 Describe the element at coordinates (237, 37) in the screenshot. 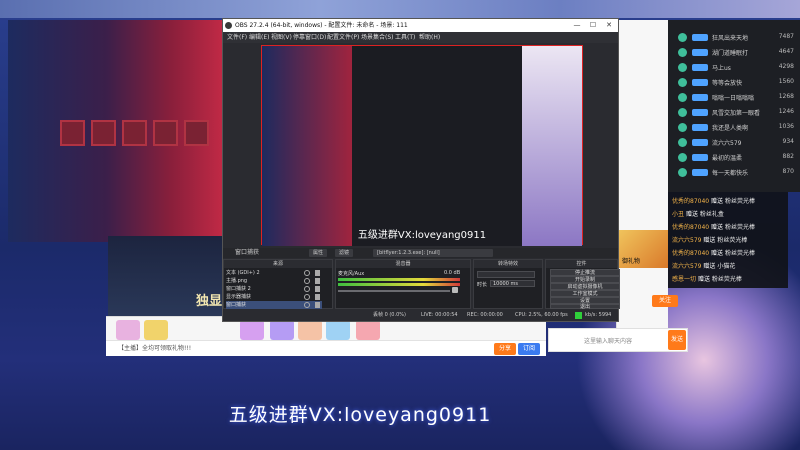

I see `menu-file: 文件(F)` at that location.